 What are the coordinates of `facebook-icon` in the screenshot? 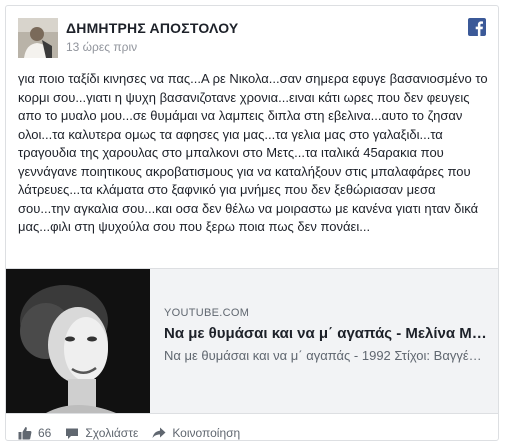 It's located at (477, 27).